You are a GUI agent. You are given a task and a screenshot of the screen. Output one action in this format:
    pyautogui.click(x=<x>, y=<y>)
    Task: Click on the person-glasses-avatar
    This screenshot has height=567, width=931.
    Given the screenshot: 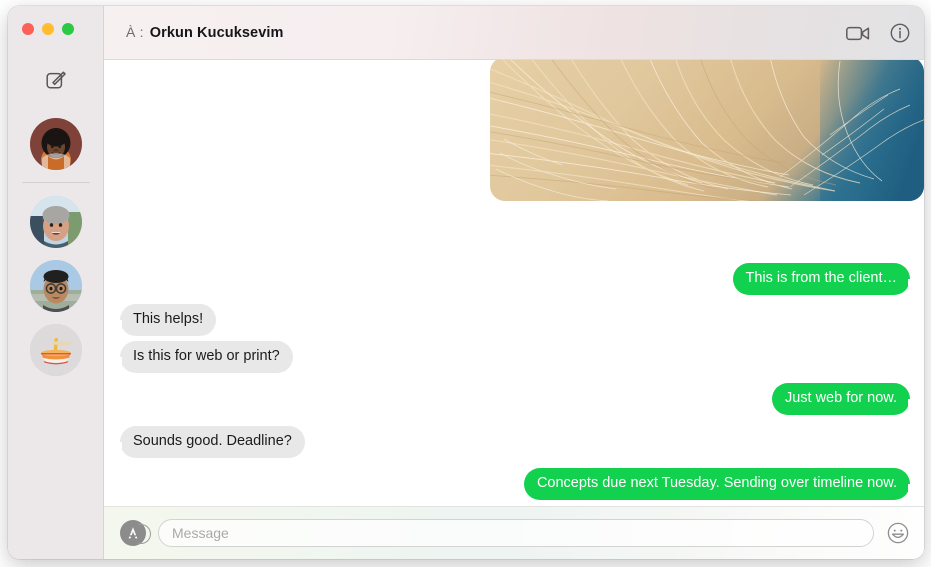 What is the action you would take?
    pyautogui.click(x=56, y=286)
    